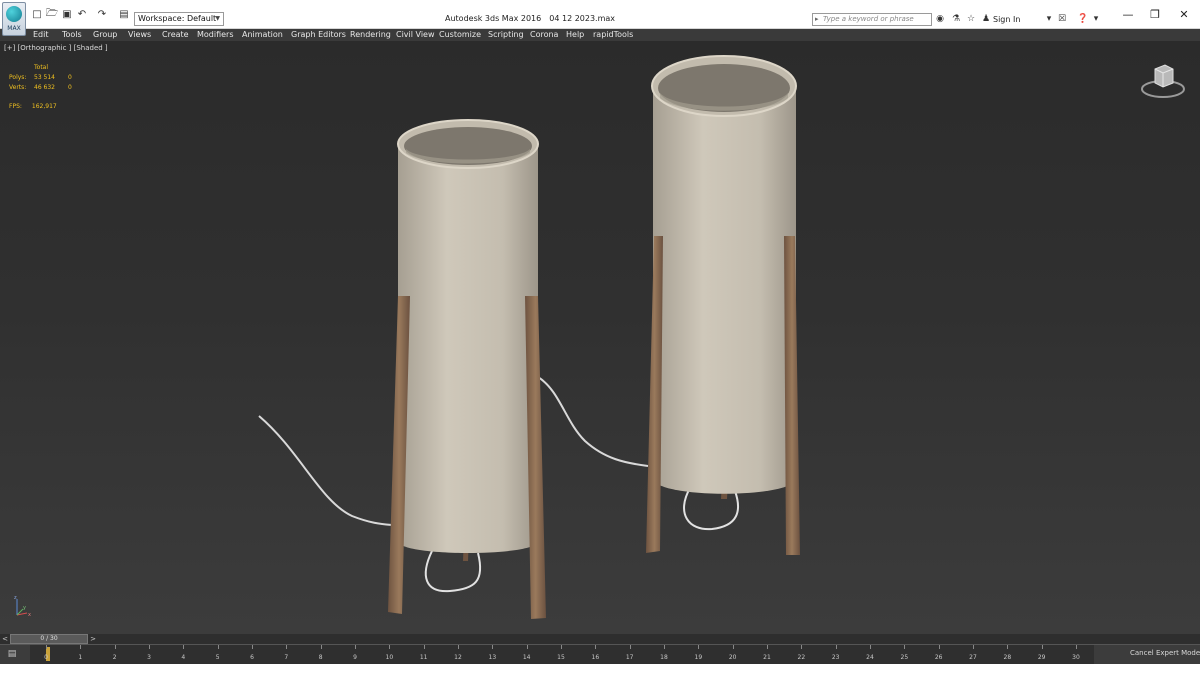 Image resolution: width=1200 pixels, height=675 pixels. I want to click on workspace-dropdown: Workspace: Default ▼, so click(179, 19).